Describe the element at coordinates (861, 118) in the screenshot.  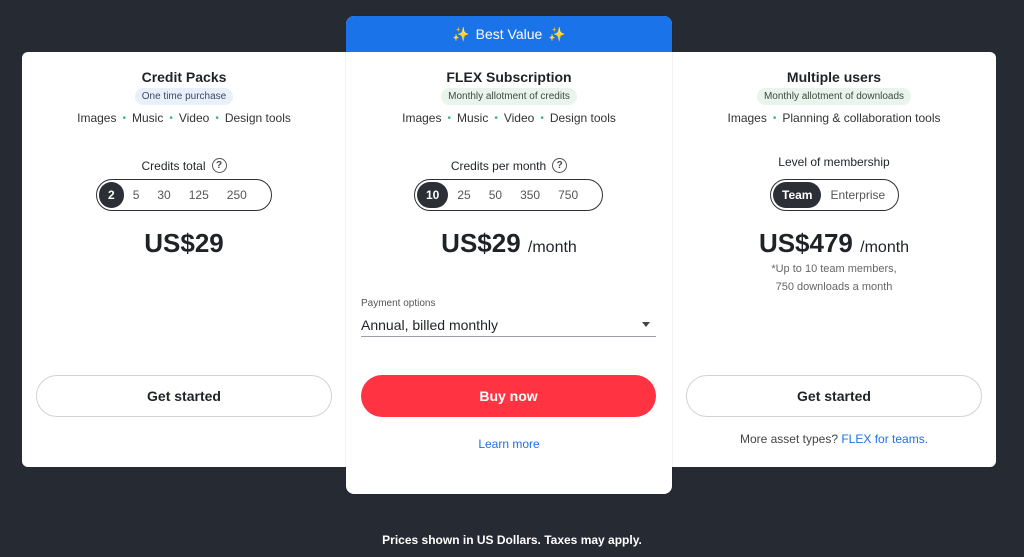
I see `feature-item: Planning & collaboration tools` at that location.